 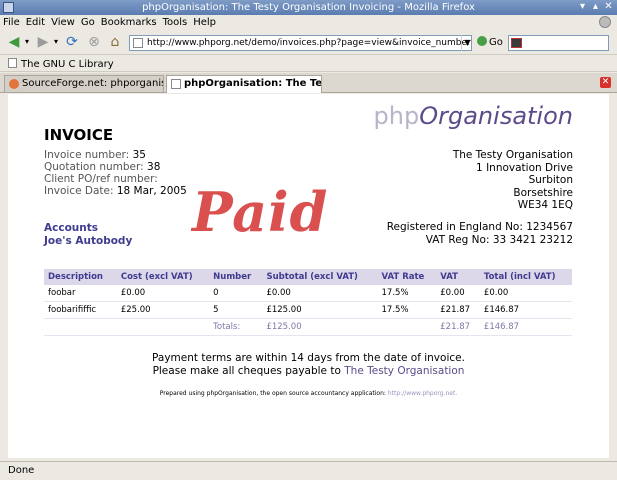 What do you see at coordinates (496, 42) in the screenshot?
I see `go-label: Go` at bounding box center [496, 42].